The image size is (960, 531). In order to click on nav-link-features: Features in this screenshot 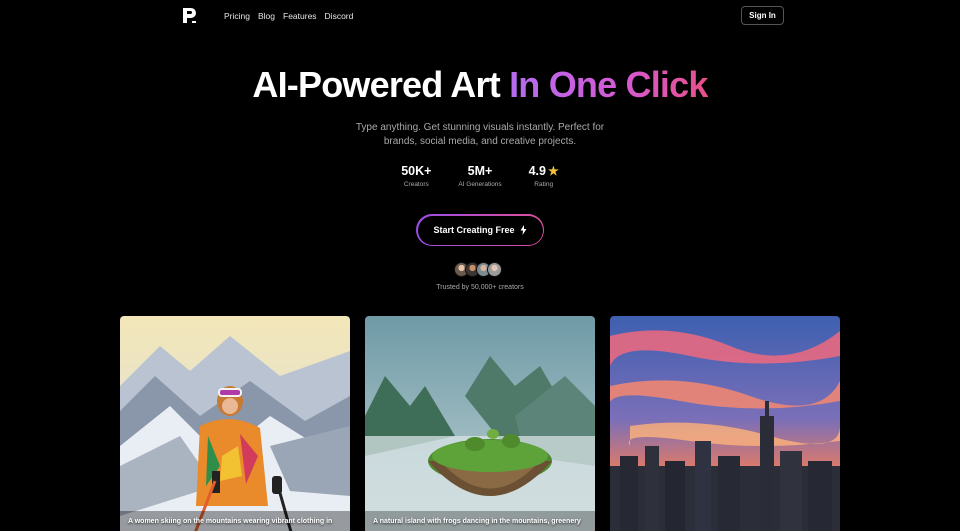, I will do `click(300, 16)`.